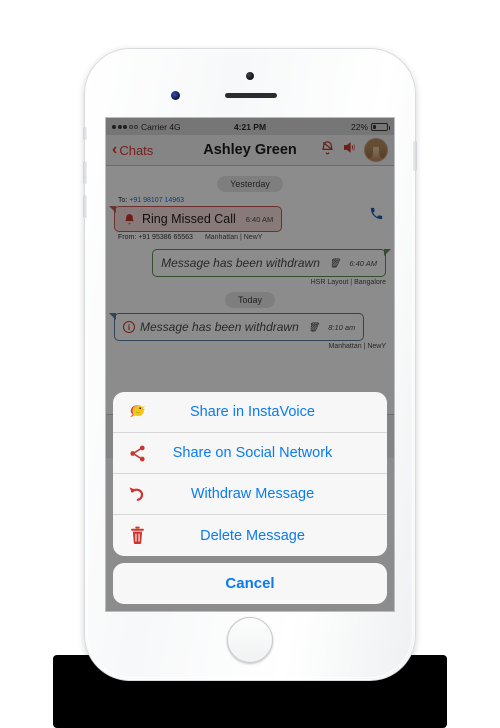 Image resolution: width=500 pixels, height=728 pixels. What do you see at coordinates (250, 76) in the screenshot?
I see `front-camera-icon` at bounding box center [250, 76].